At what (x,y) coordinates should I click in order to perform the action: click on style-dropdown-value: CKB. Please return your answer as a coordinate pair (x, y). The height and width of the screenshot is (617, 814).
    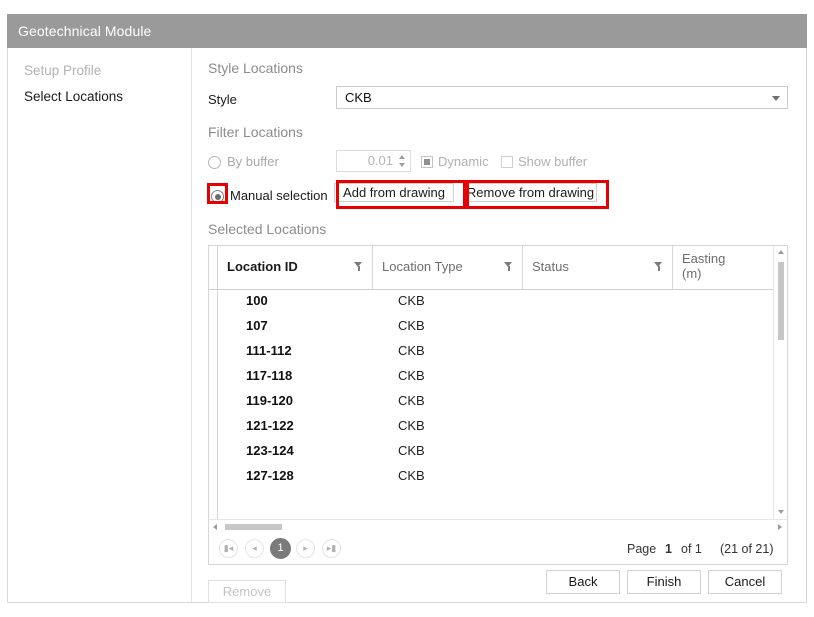
    Looking at the image, I should click on (358, 97).